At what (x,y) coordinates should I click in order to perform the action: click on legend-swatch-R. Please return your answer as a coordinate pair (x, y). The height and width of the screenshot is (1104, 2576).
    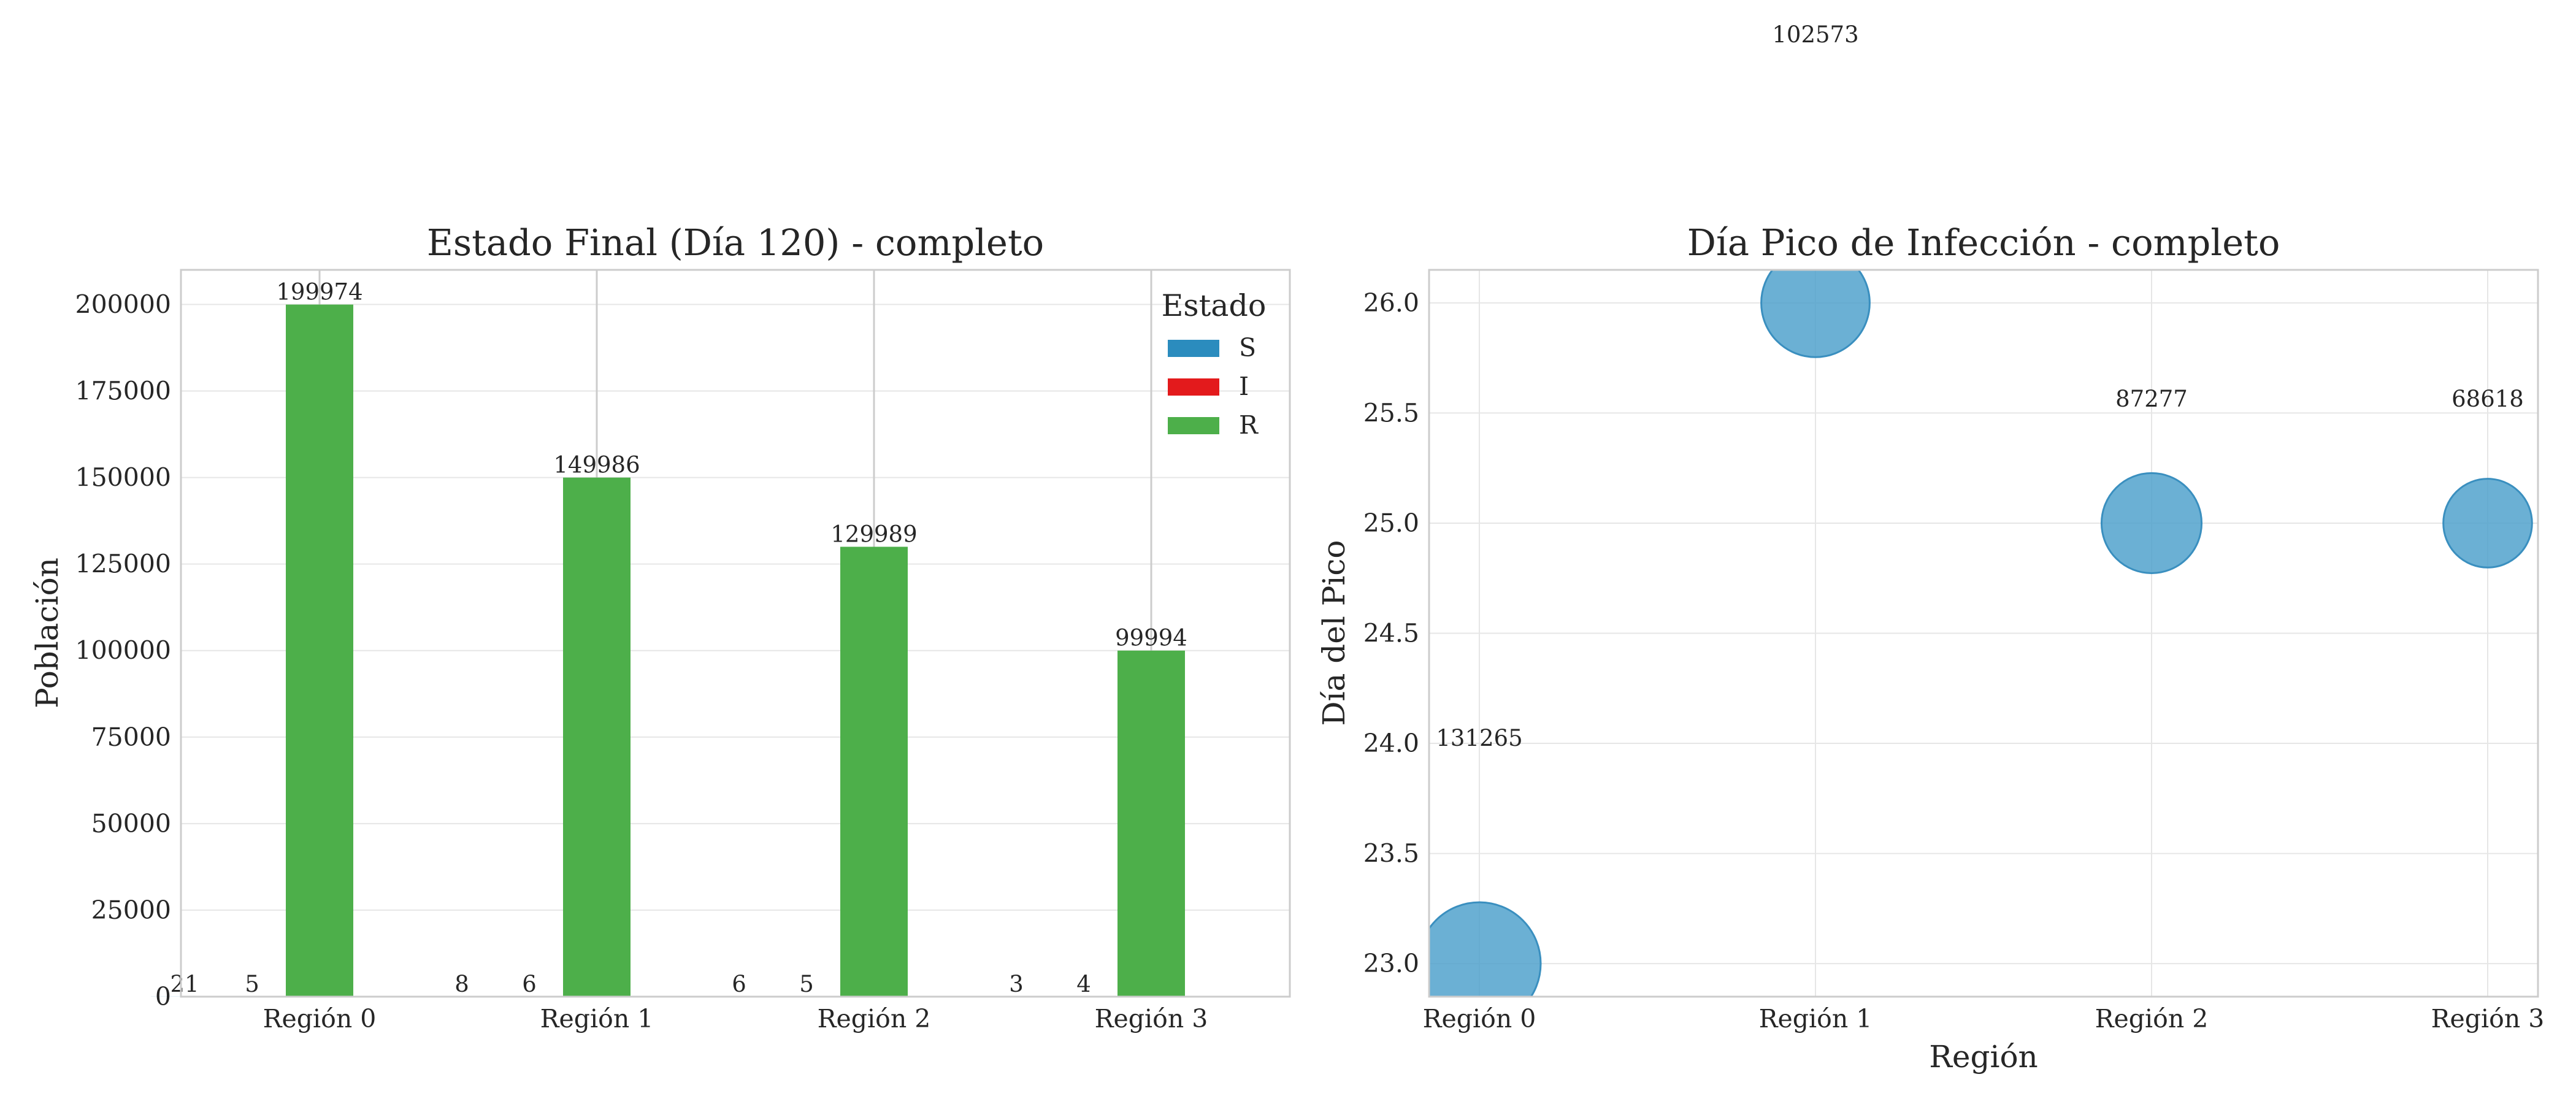
    Looking at the image, I should click on (1193, 425).